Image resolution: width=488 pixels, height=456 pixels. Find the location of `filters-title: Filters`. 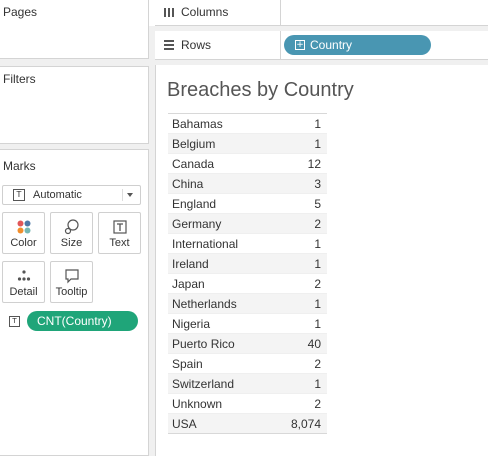

filters-title: Filters is located at coordinates (19, 79).